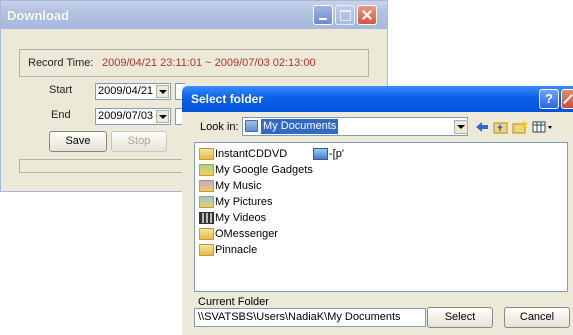 This screenshot has width=573, height=335. I want to click on current-folder-field: \\SVATSBS\Users\NadiaK\My Documents, so click(310, 317).